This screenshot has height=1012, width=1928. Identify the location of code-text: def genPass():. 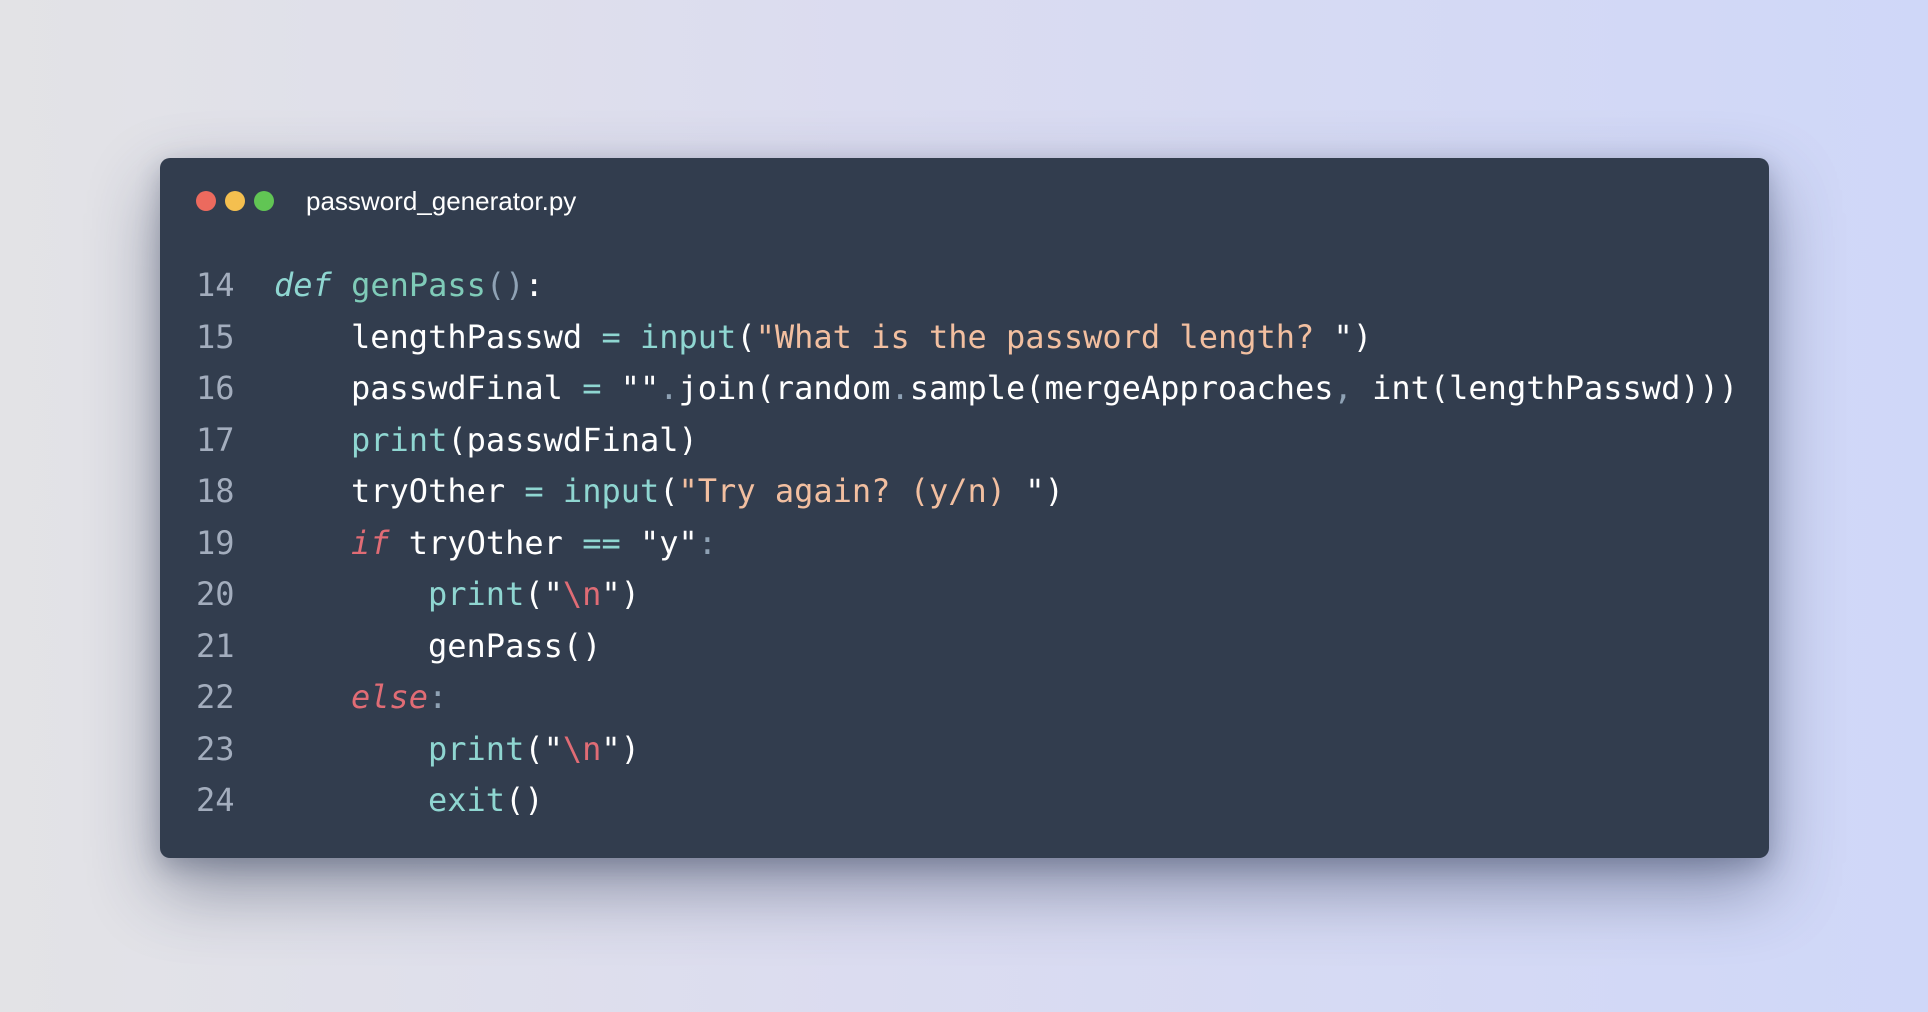
(409, 286).